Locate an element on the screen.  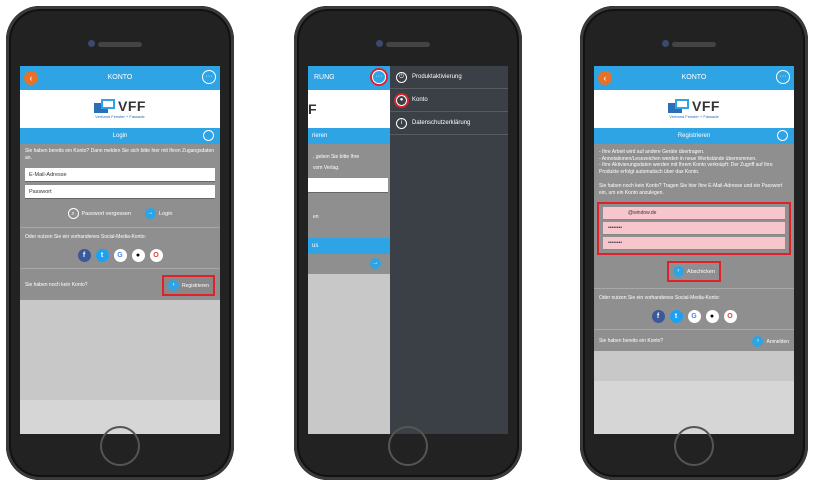
user-icon: ● is located at coordinates (401, 100).